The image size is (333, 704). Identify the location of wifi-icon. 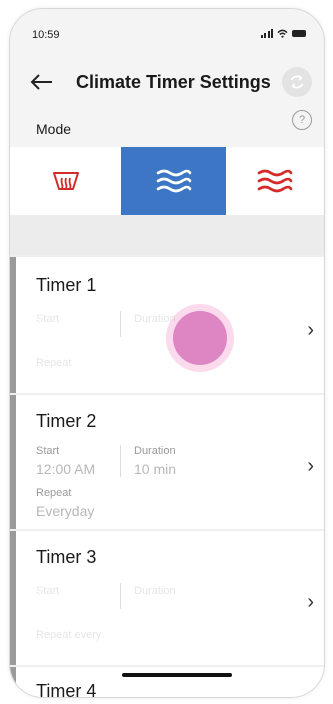
(282, 33).